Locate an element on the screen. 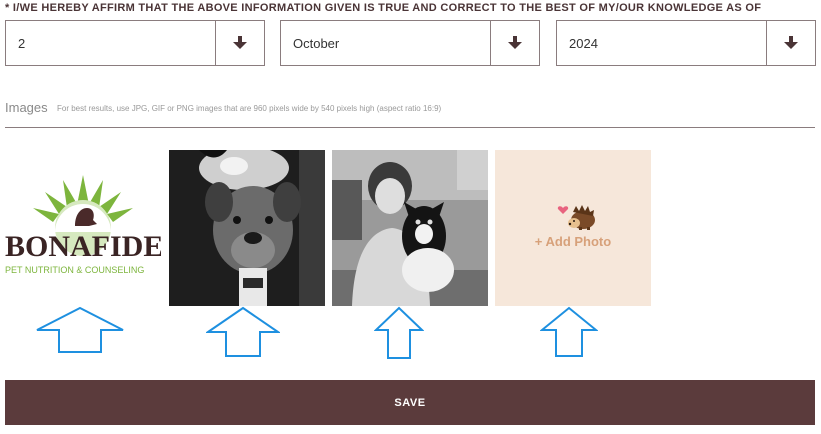 The height and width of the screenshot is (434, 821). logo-subtext: PET NUTRITION & COUNSELING is located at coordinates (74, 270).